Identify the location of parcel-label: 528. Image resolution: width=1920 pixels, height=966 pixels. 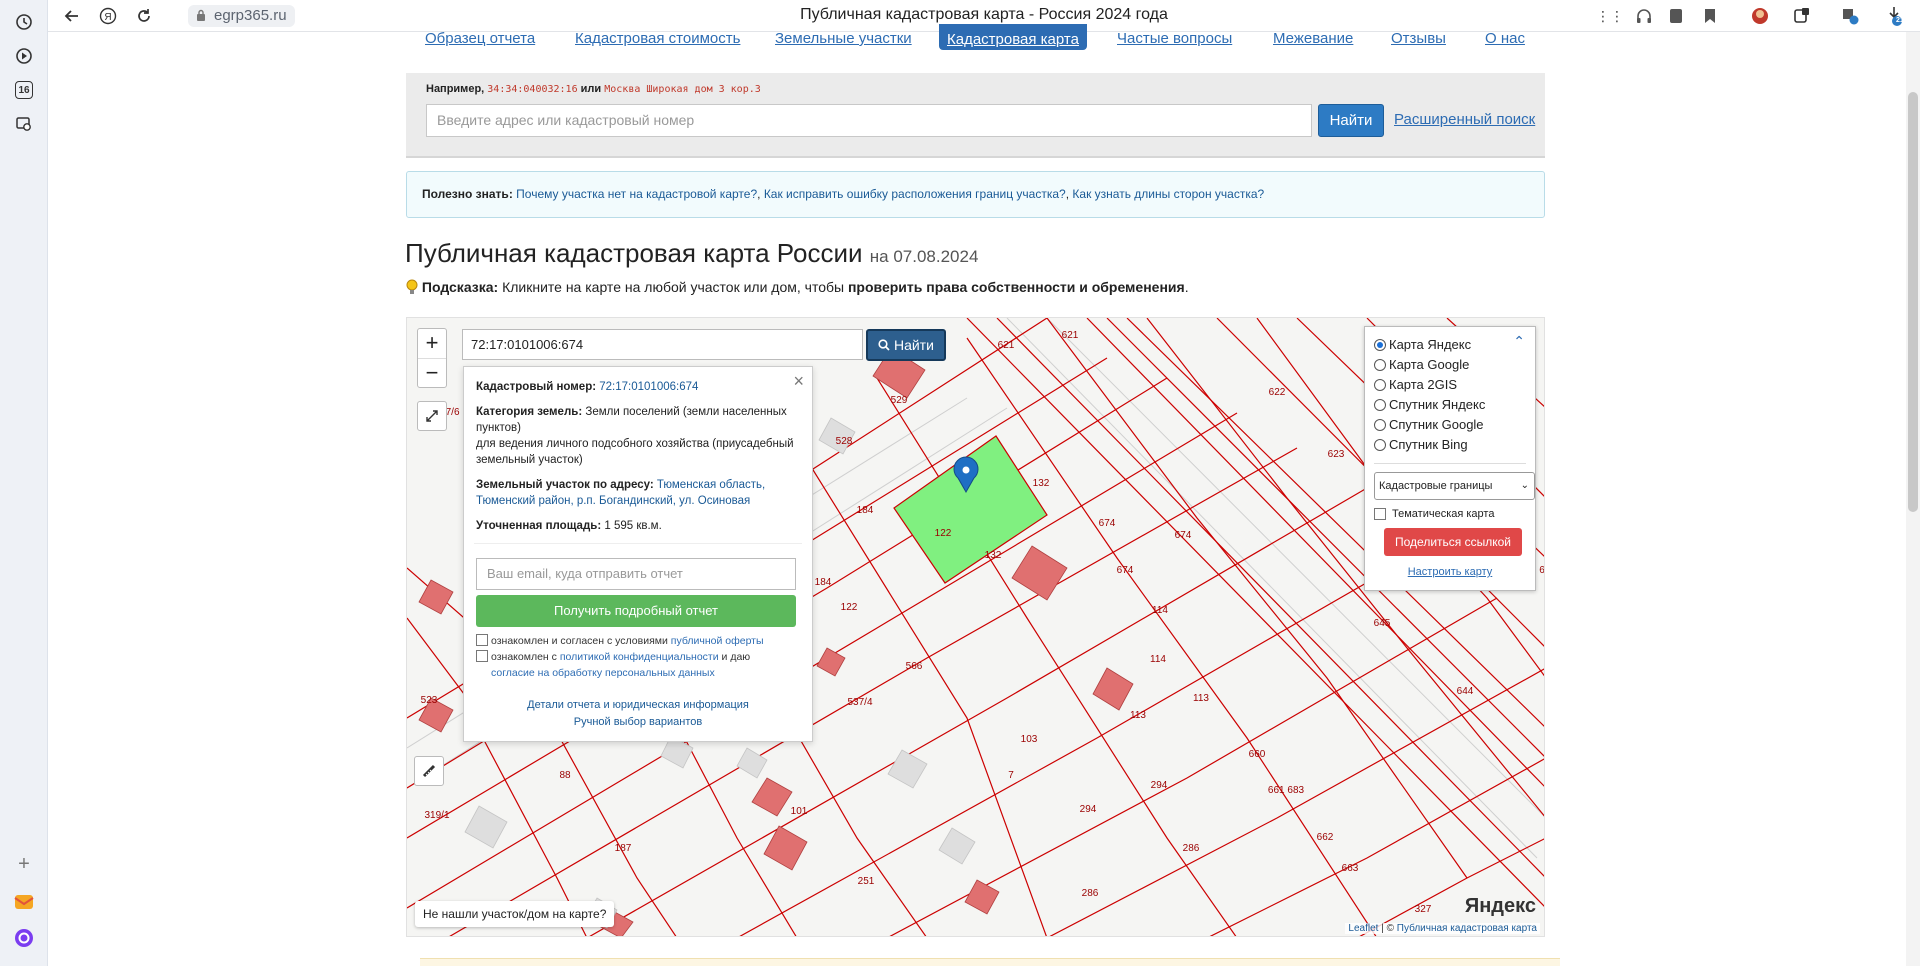
(844, 441).